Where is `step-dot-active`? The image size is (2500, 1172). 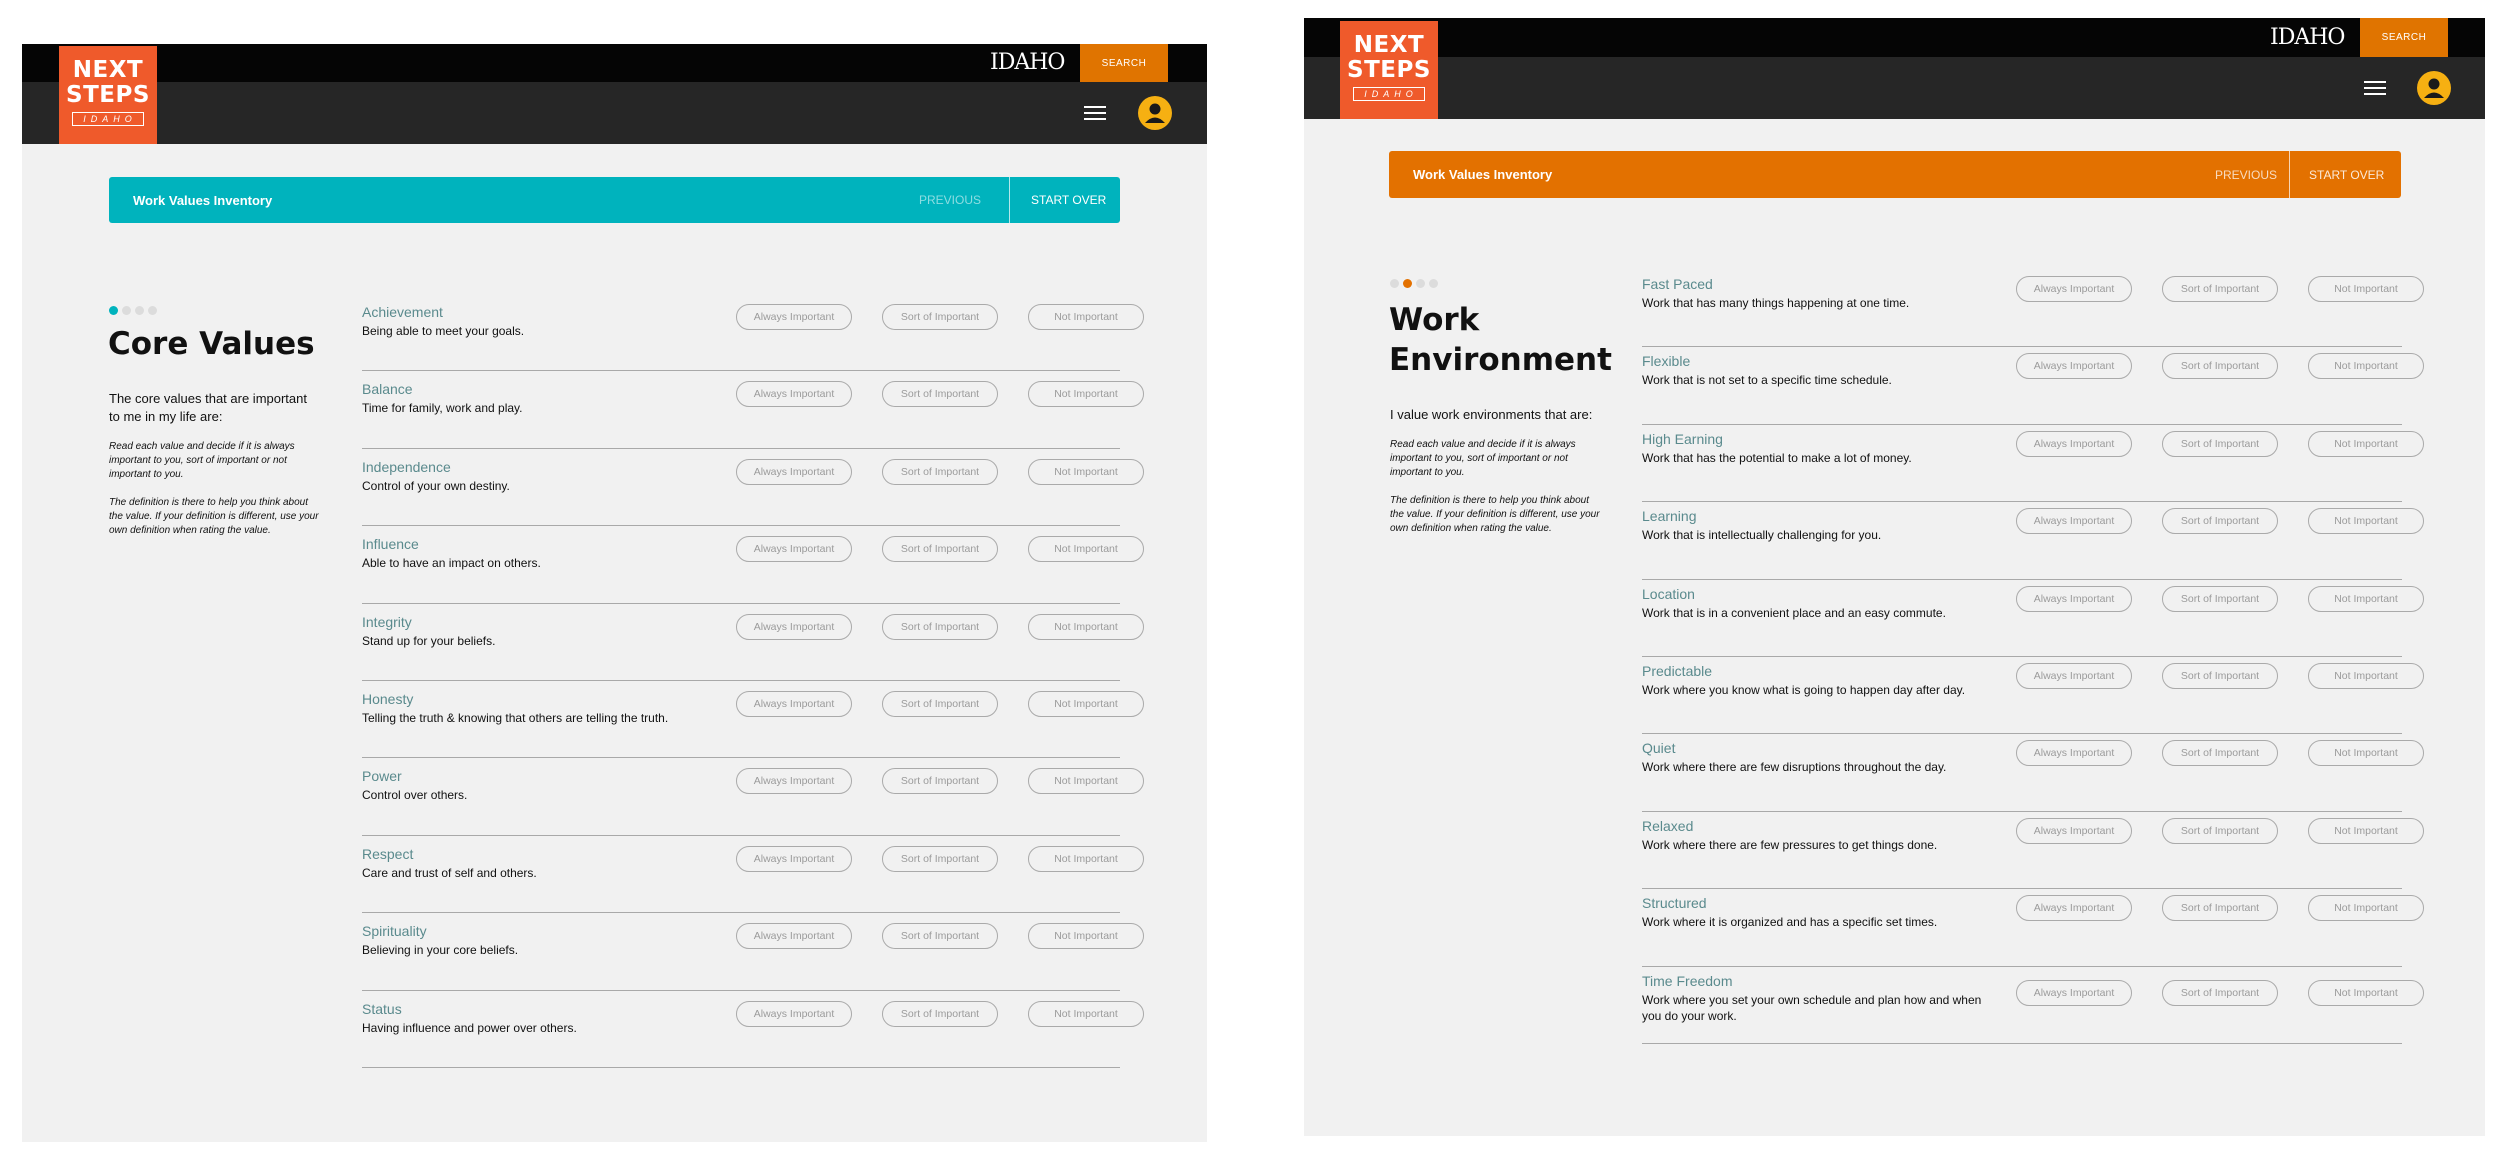 step-dot-active is located at coordinates (113, 310).